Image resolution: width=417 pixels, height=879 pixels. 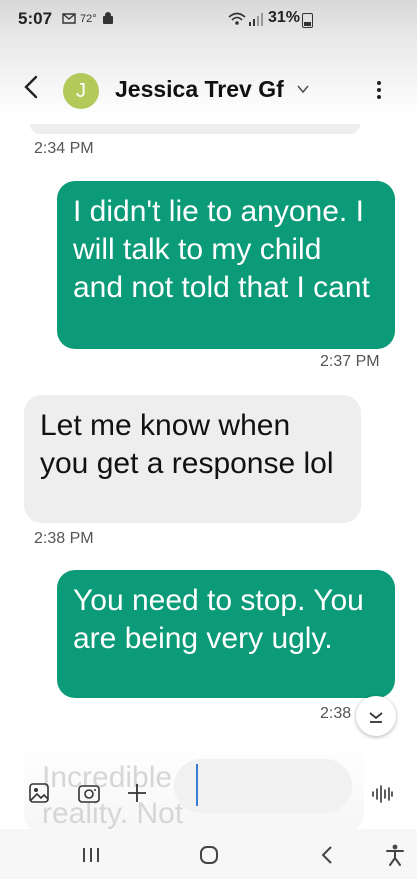 I want to click on system-nav-bar, so click(x=208, y=854).